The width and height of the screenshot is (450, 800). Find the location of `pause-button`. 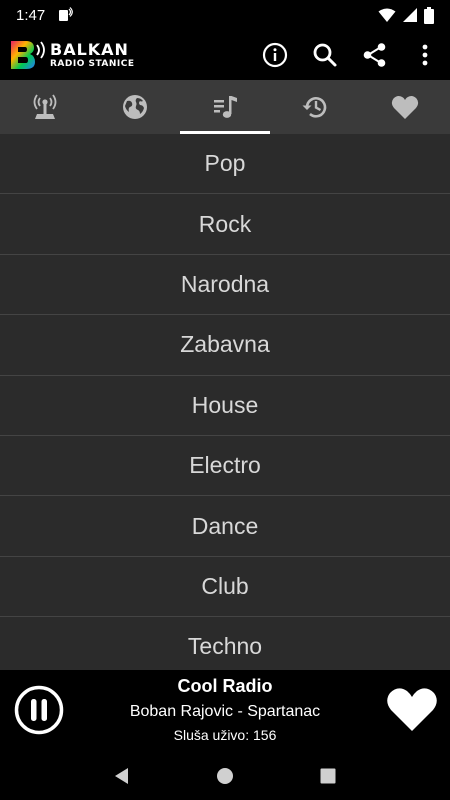

pause-button is located at coordinates (39, 710).